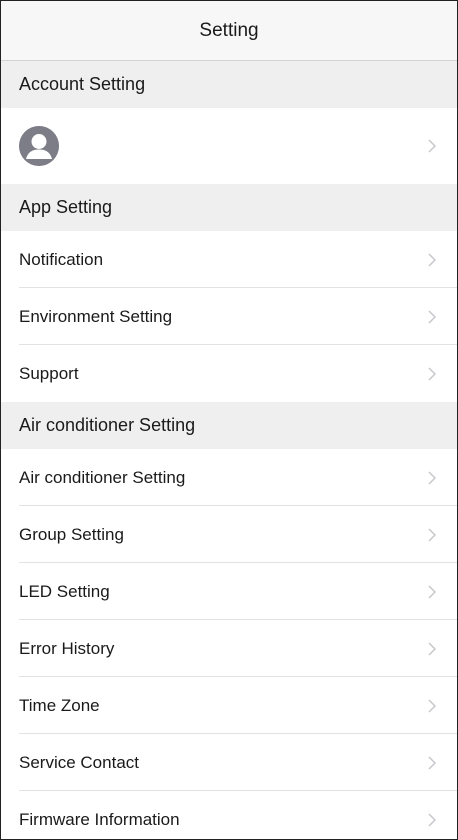 The width and height of the screenshot is (458, 840). Describe the element at coordinates (229, 591) in the screenshot. I see `led-setting-row: LED Setting` at that location.